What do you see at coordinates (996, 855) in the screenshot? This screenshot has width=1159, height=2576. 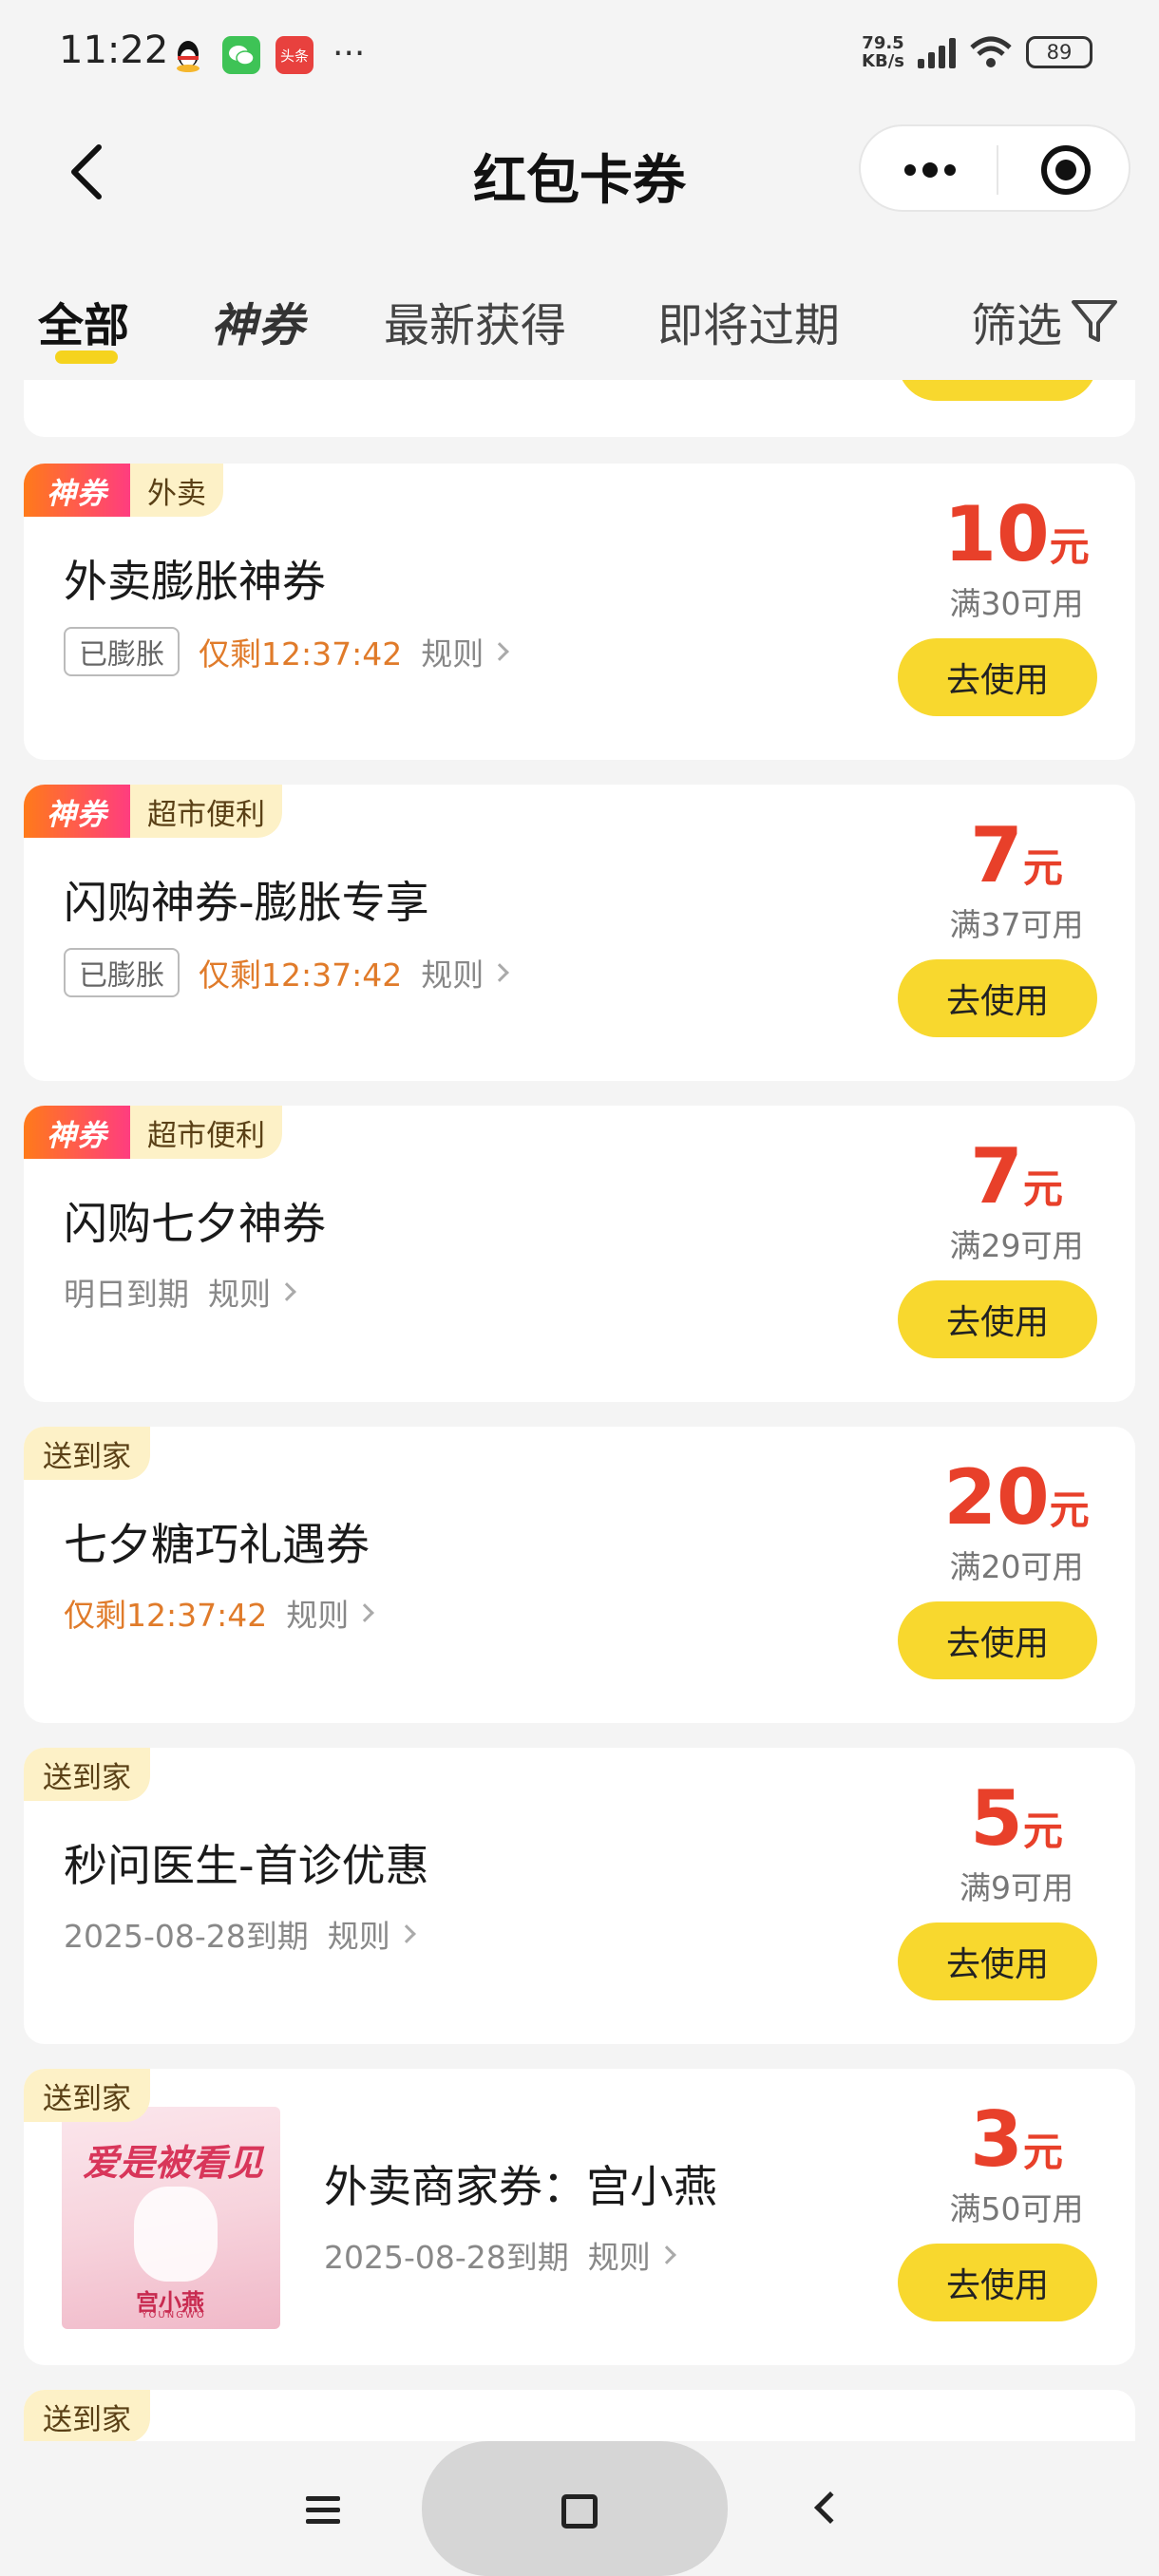 I see `amount-value: 7` at bounding box center [996, 855].